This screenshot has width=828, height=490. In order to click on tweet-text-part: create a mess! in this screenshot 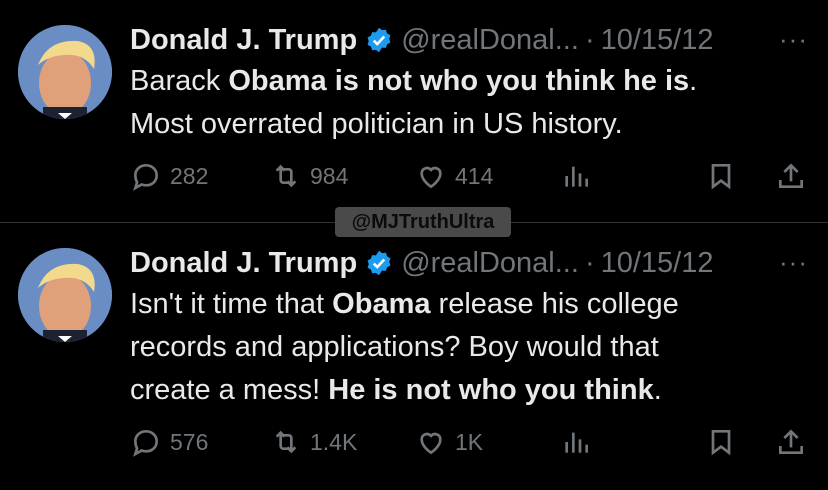, I will do `click(229, 390)`.